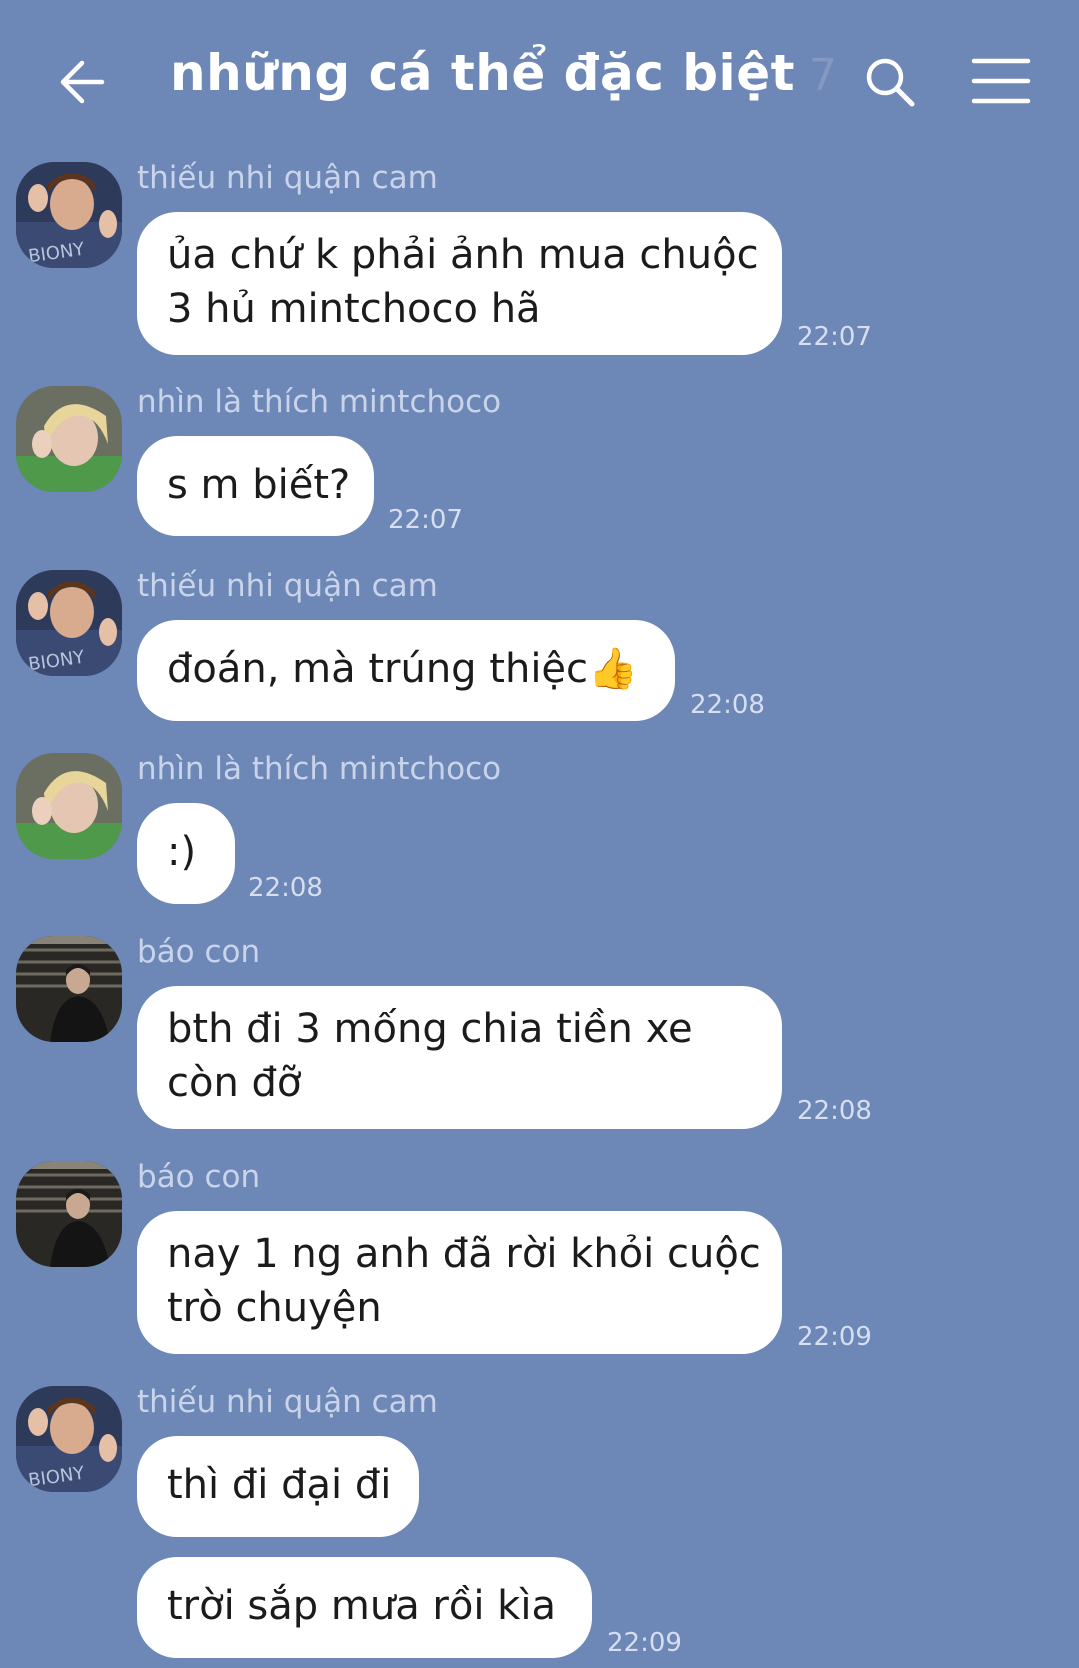 This screenshot has height=1668, width=1079. I want to click on hamburger-menu-icon, so click(1001, 81).